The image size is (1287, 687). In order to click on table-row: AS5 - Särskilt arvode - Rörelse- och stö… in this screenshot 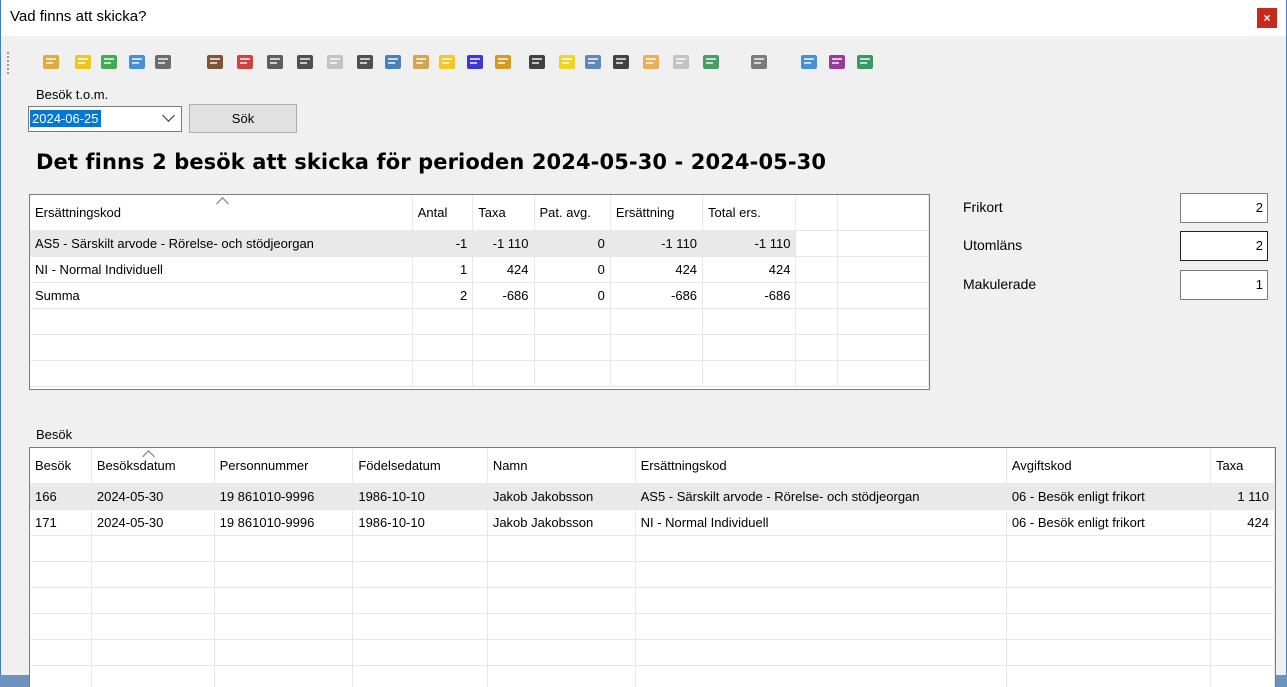, I will do `click(479, 244)`.